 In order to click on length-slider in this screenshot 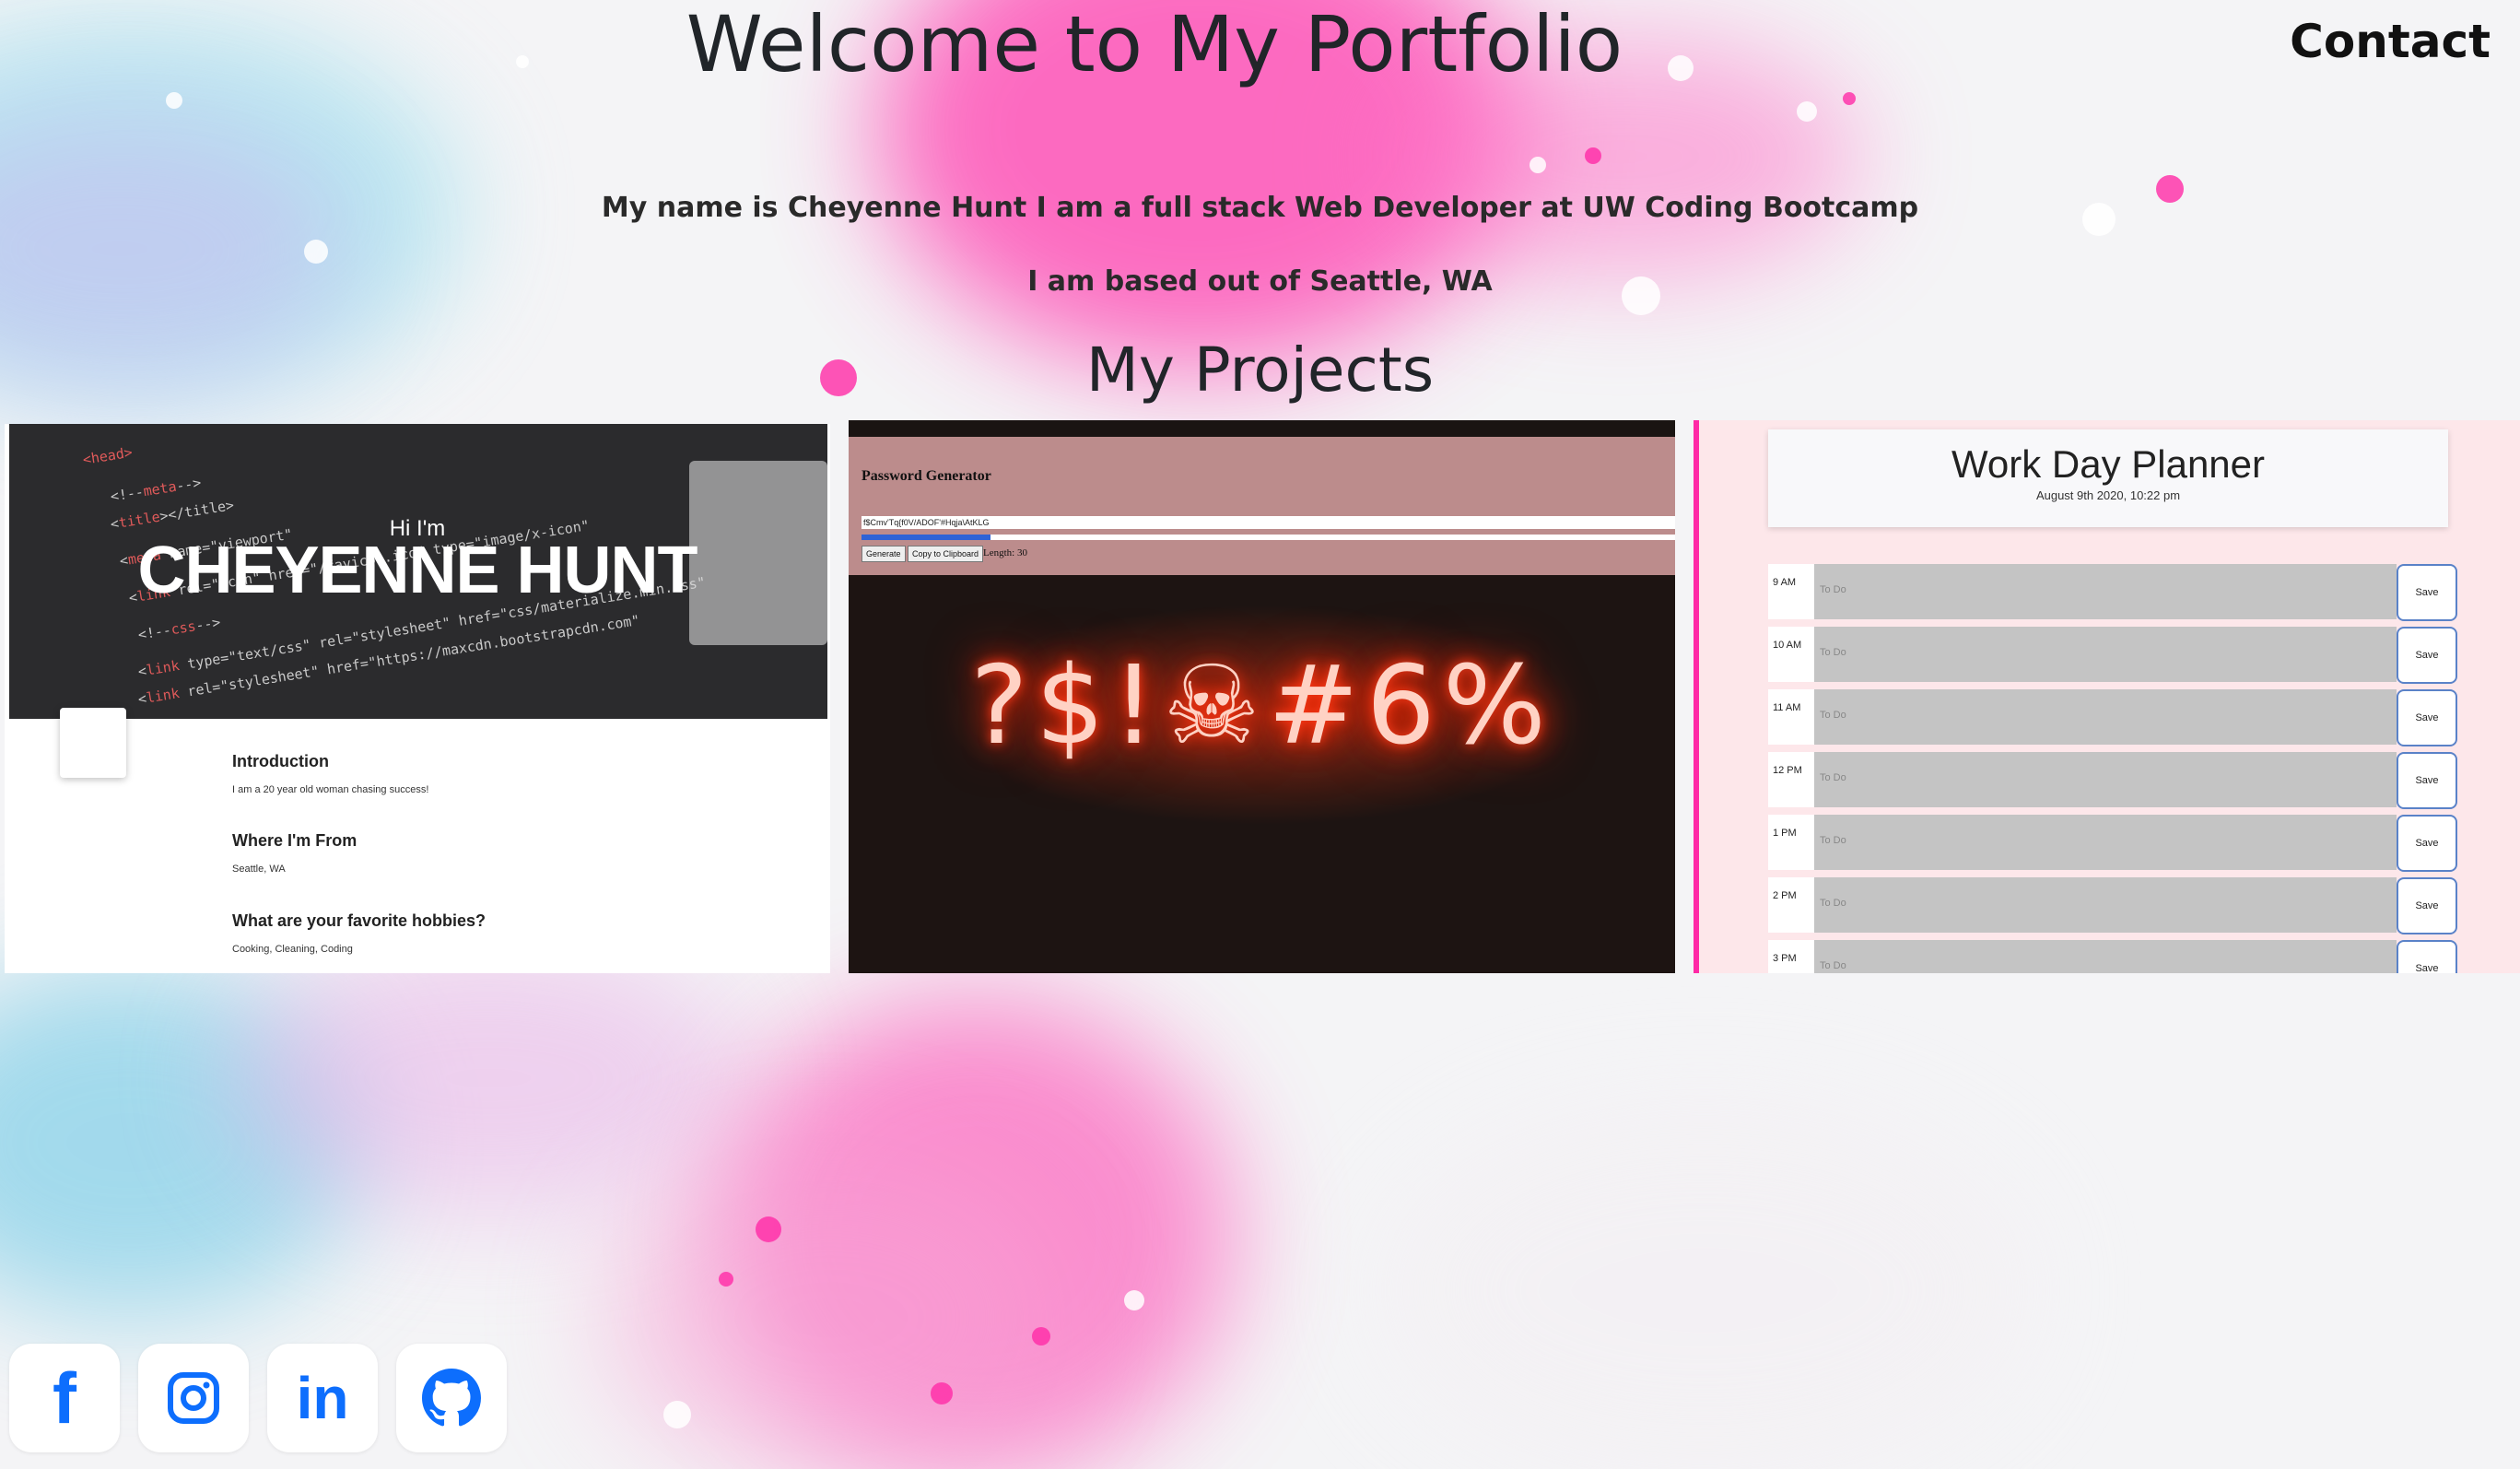, I will do `click(1268, 537)`.